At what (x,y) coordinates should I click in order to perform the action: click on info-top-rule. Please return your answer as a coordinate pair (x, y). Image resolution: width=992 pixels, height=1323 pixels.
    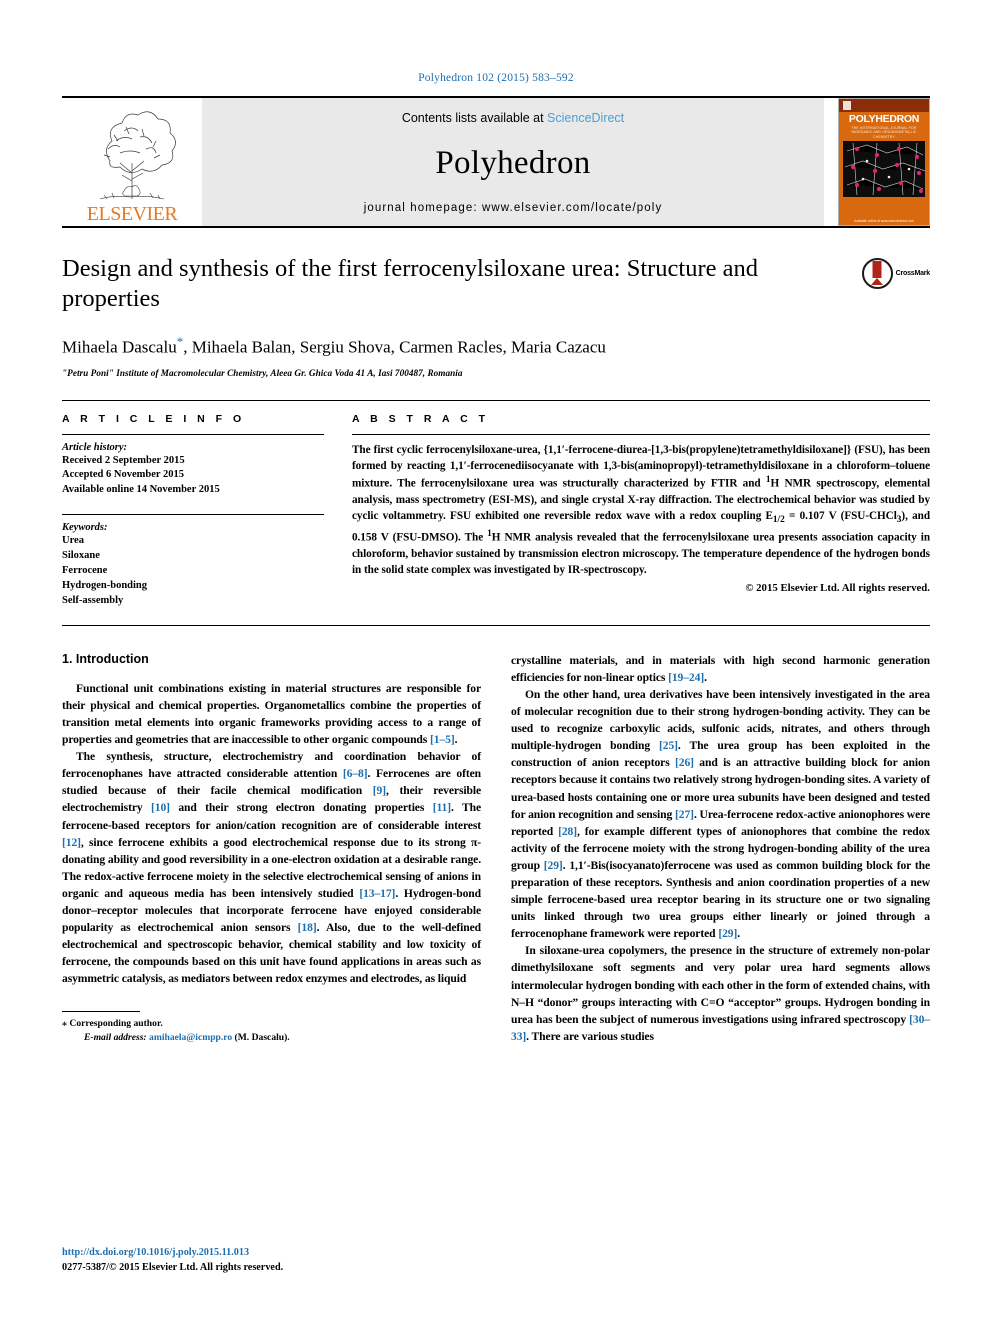
    Looking at the image, I should click on (496, 400).